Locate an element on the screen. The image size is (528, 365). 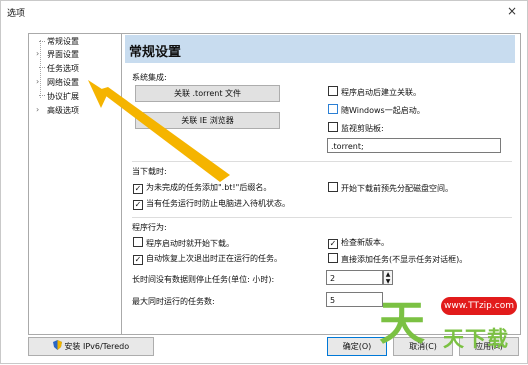
watermark-url: www.TTzip.com is located at coordinates (479, 306).